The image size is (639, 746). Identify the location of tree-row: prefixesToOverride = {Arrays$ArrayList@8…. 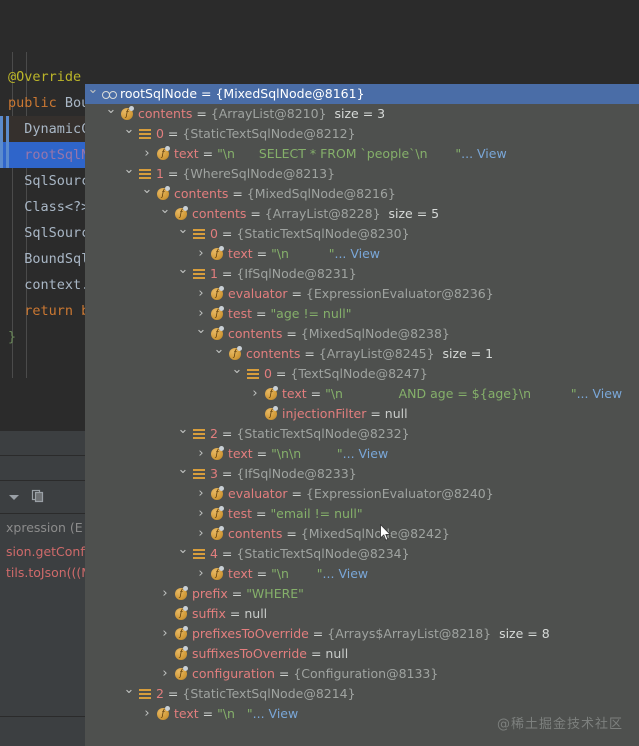
(362, 634).